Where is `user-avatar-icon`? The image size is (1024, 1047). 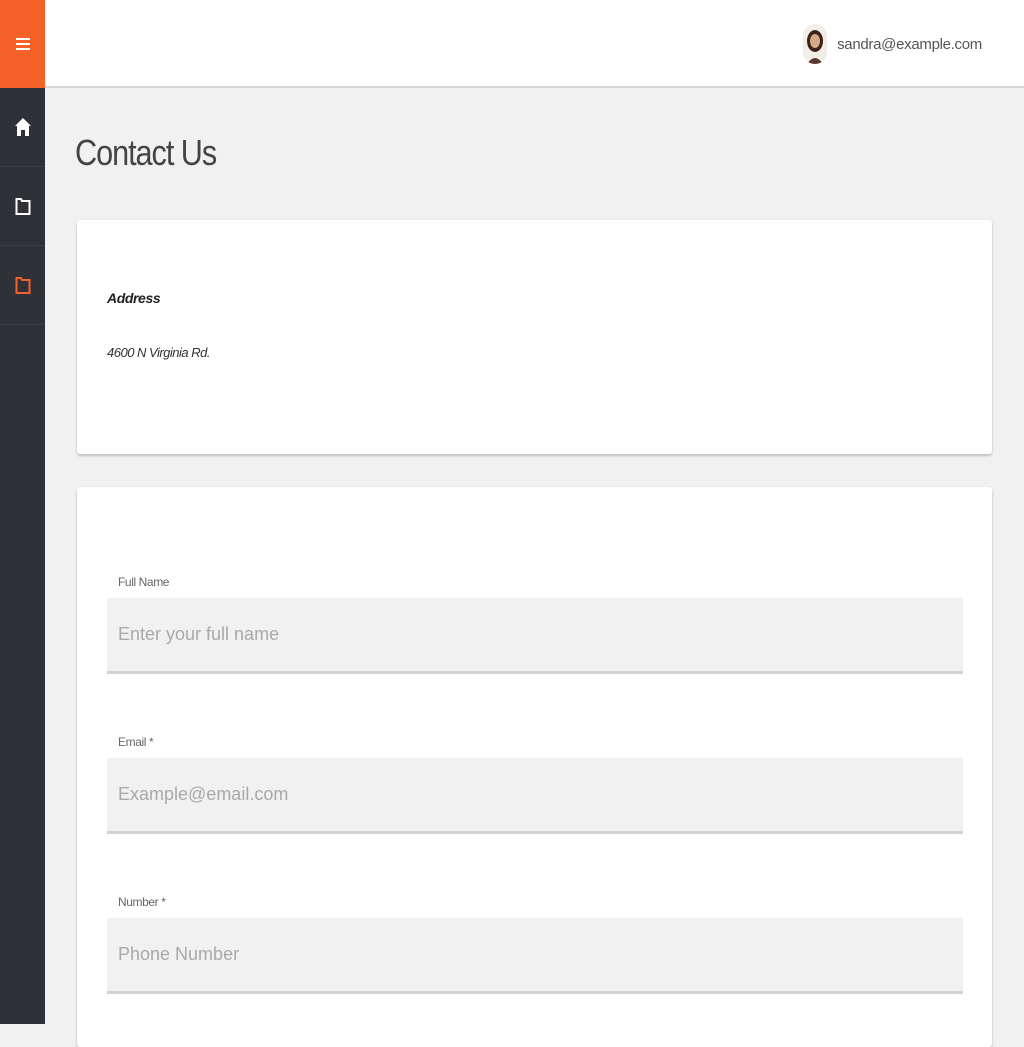
user-avatar-icon is located at coordinates (815, 44).